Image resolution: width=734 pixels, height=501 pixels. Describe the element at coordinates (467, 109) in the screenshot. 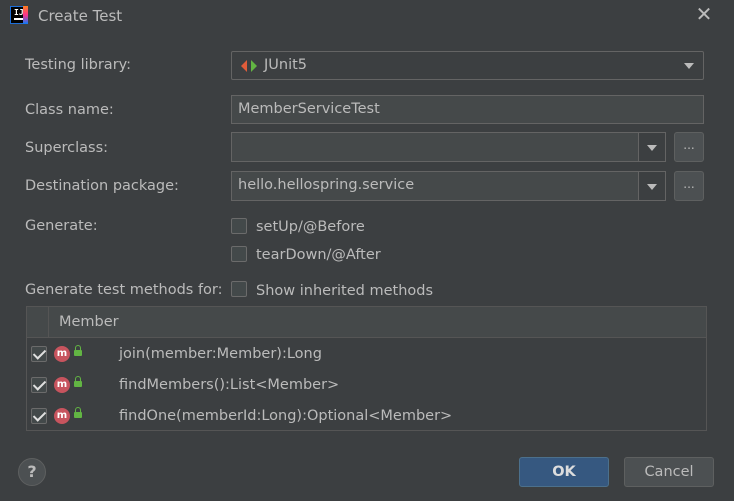

I see `class-name-input: MemberServiceTest` at that location.